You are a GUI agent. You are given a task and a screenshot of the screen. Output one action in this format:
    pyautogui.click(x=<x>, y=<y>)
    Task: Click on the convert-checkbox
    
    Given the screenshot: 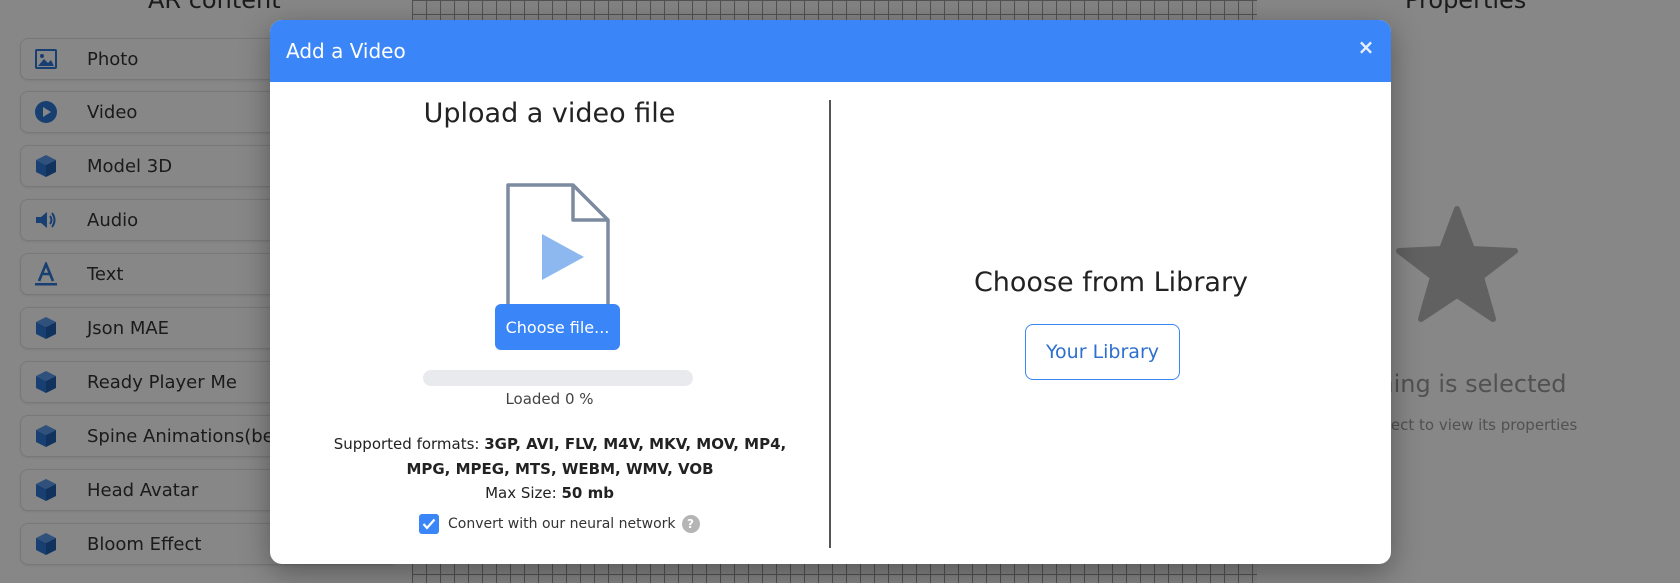 What is the action you would take?
    pyautogui.click(x=429, y=524)
    